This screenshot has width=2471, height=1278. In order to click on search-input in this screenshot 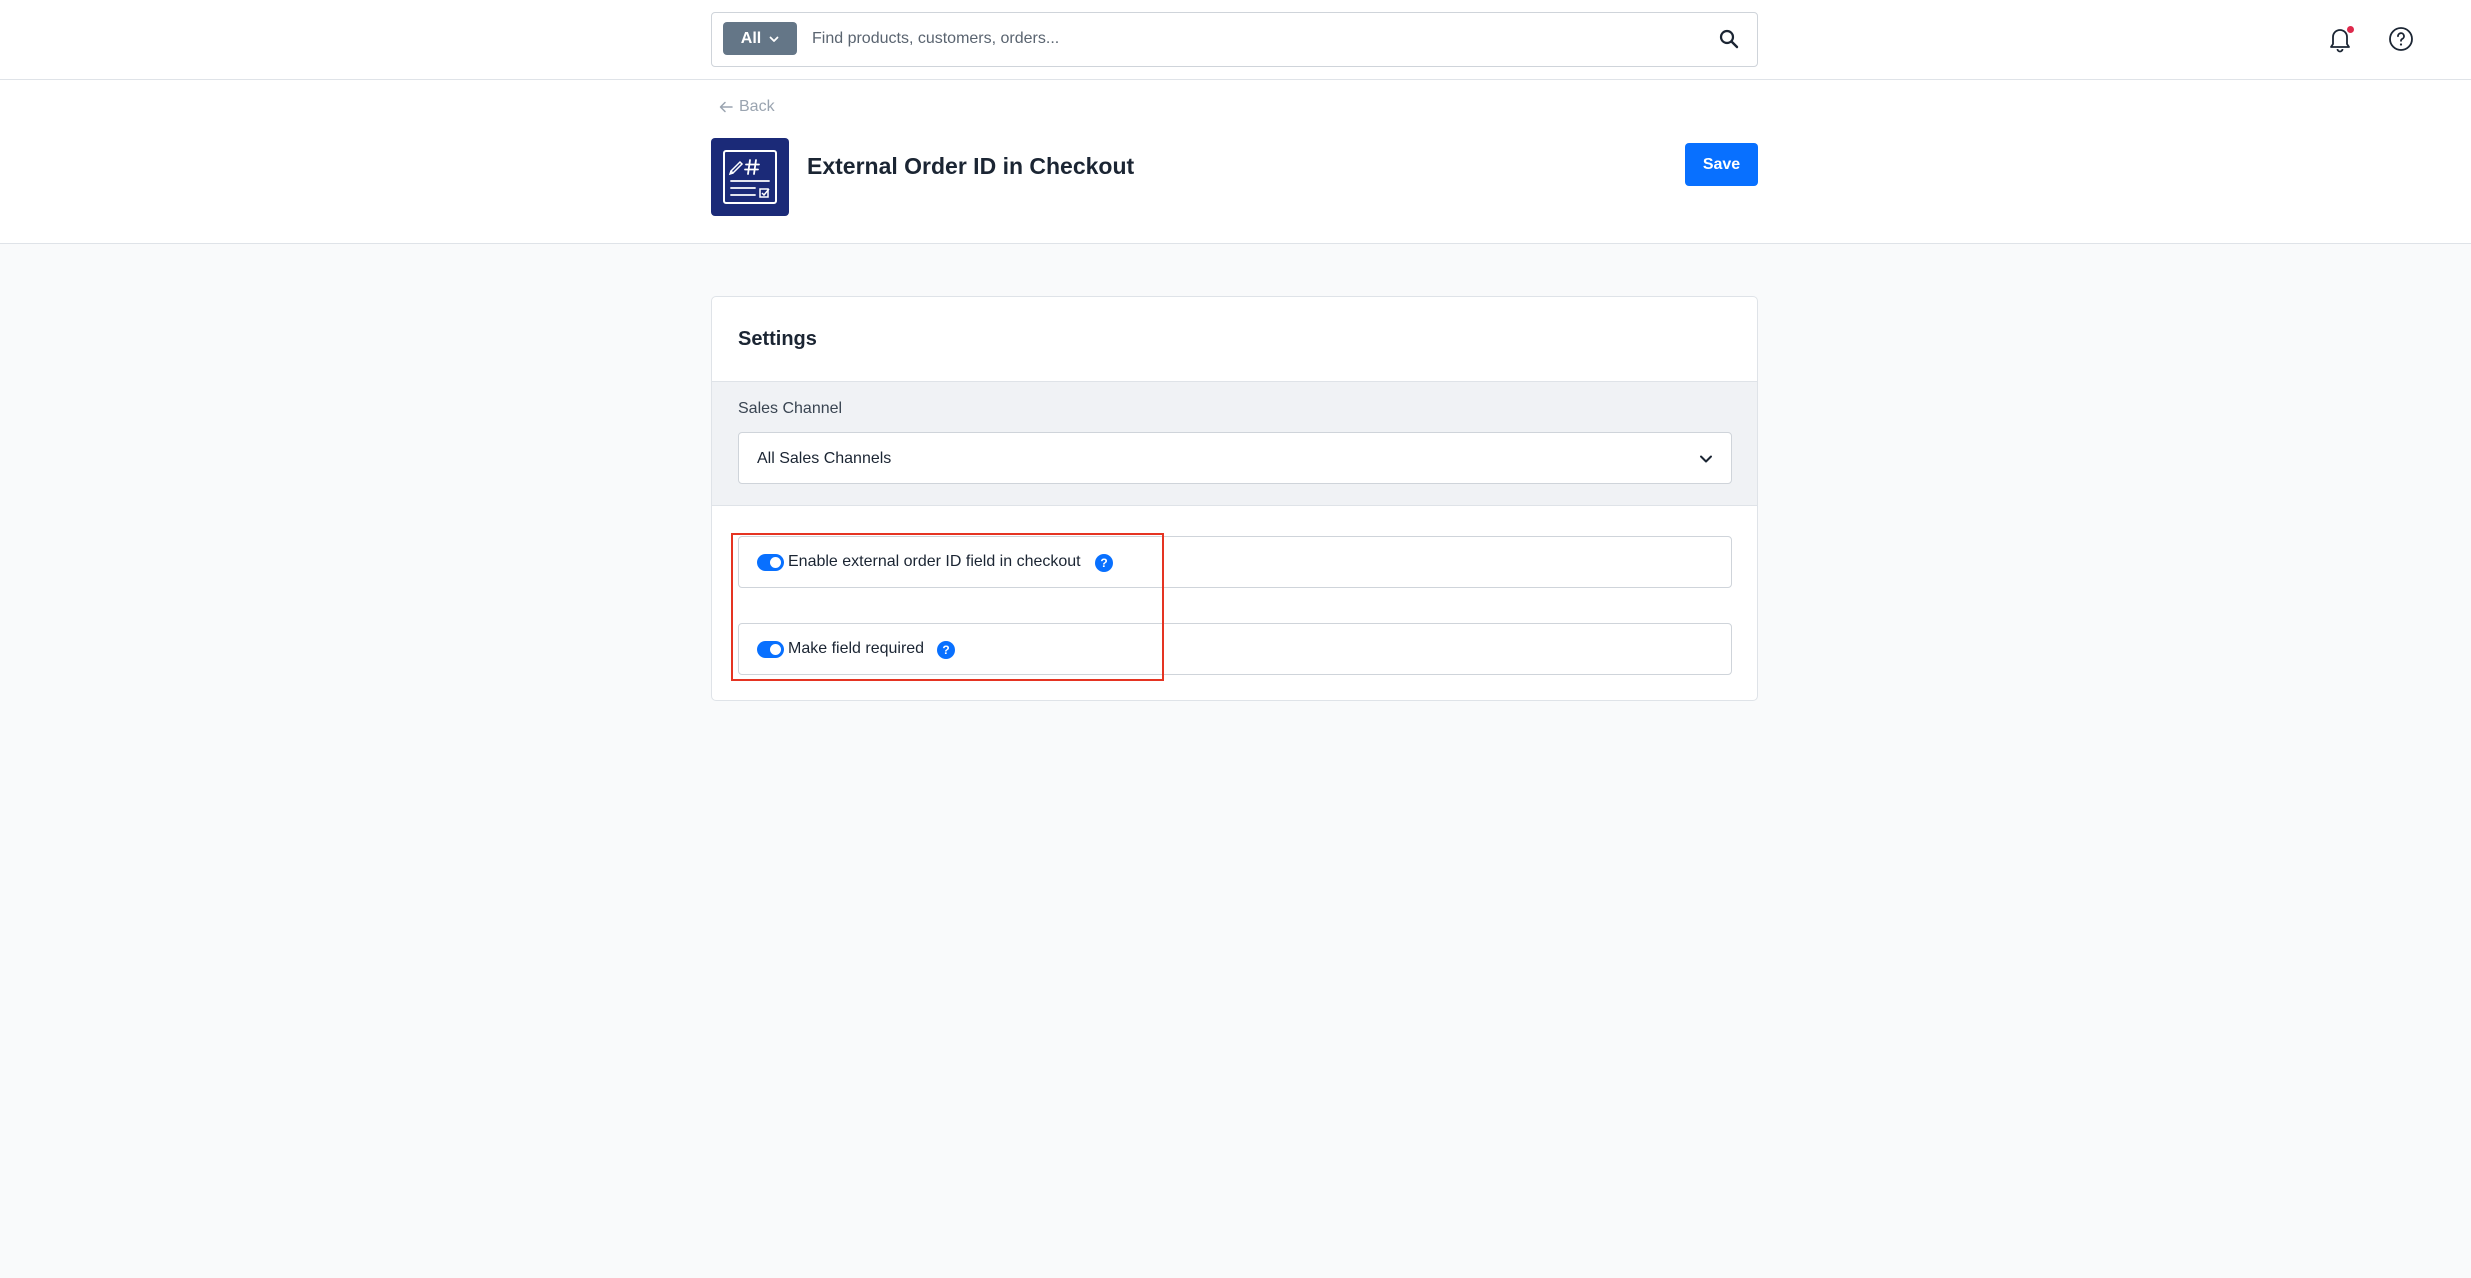, I will do `click(1242, 39)`.